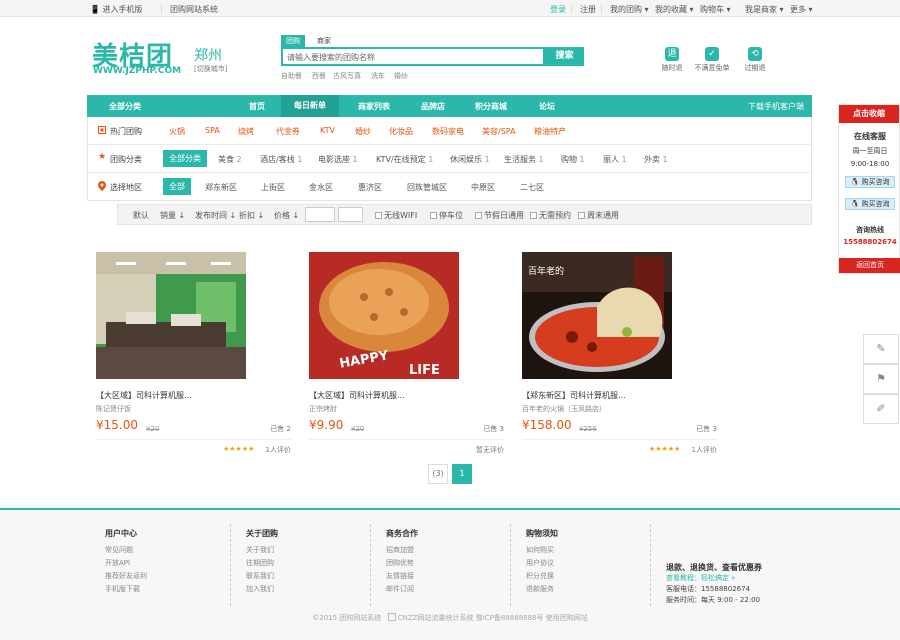 This screenshot has height=640, width=900. Describe the element at coordinates (338, 159) in the screenshot. I see `category-item: 电影选座 1` at that location.